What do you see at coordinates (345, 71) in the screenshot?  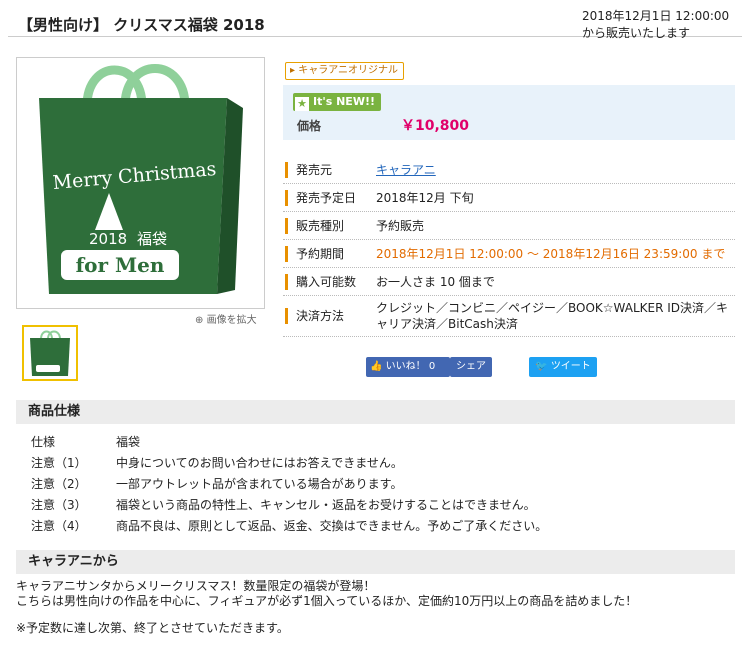 I see `original-badge: ▸ キャラアニオリジナル` at bounding box center [345, 71].